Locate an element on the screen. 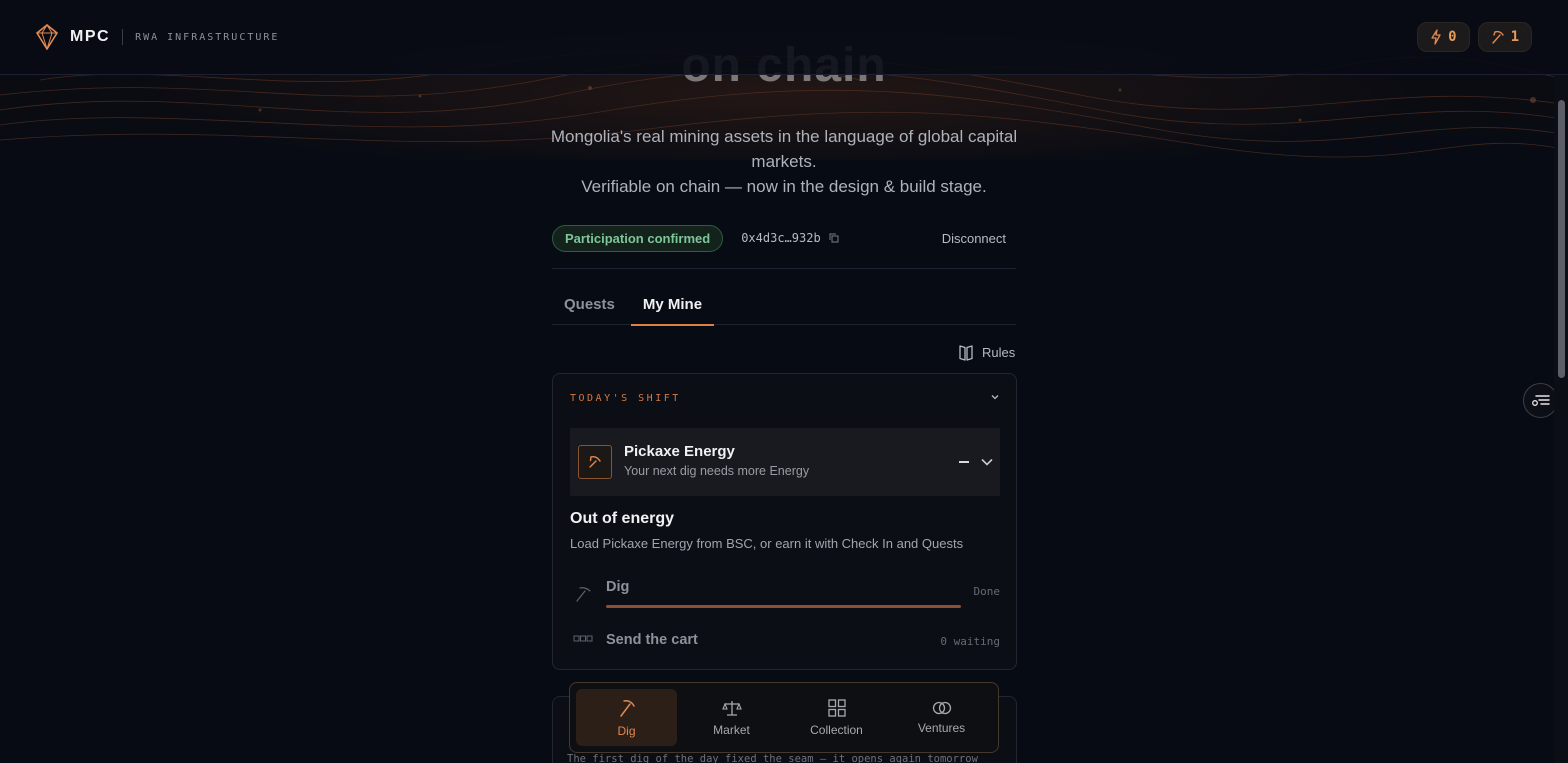 This screenshot has width=1568, height=763. dig-step: Dig Done is located at coordinates (785, 593).